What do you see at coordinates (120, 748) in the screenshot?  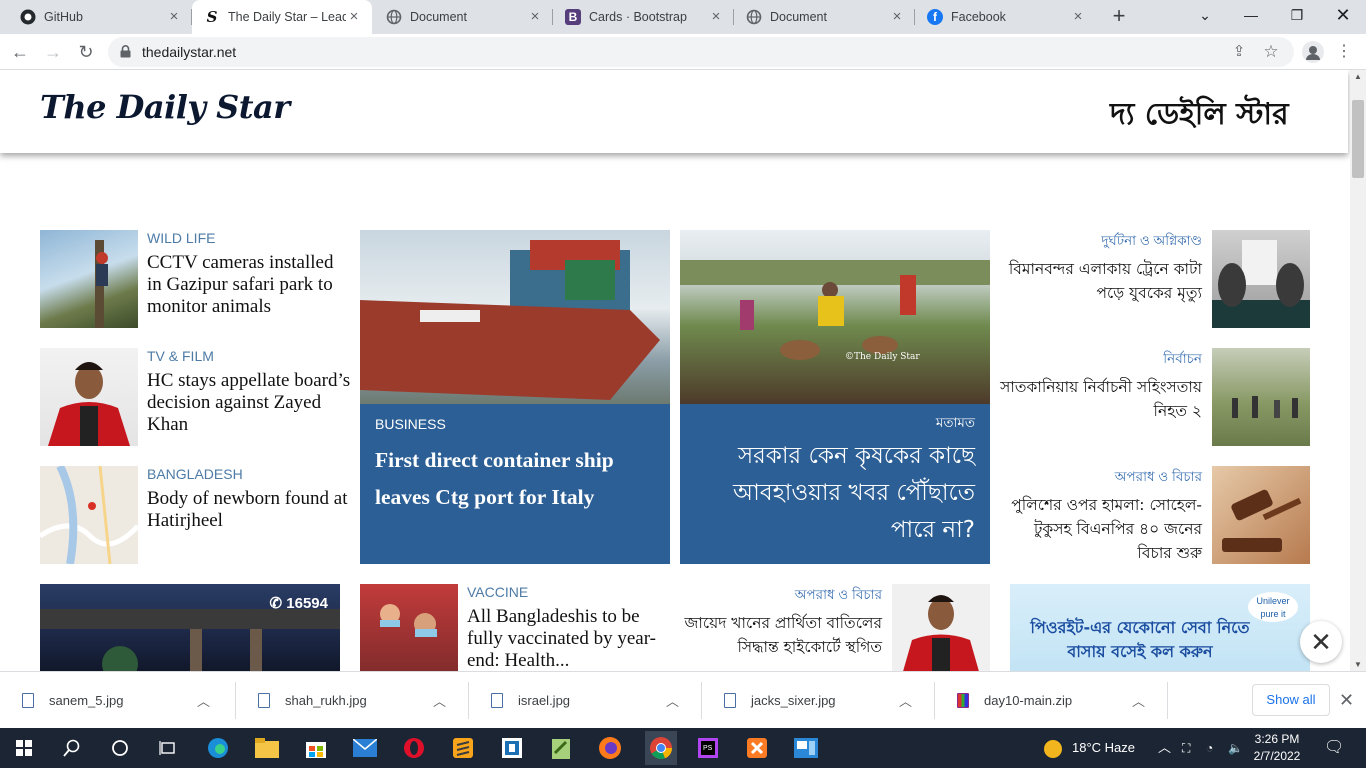 I see `cortana-icon` at bounding box center [120, 748].